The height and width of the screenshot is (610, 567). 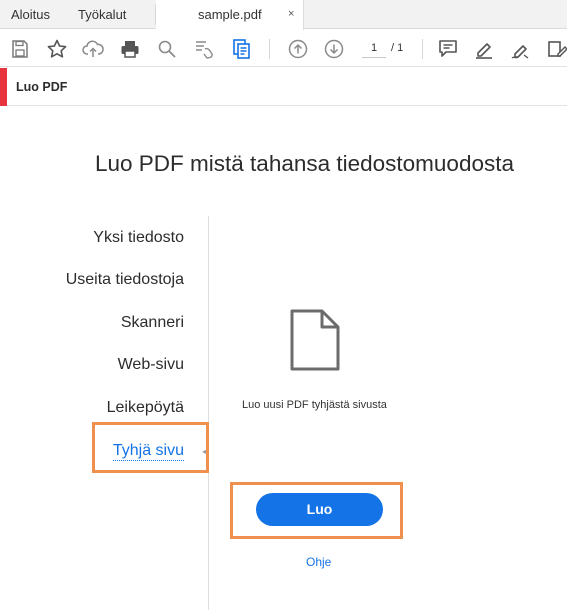 What do you see at coordinates (145, 408) in the screenshot?
I see `option-clipboard: Leikepöytä` at bounding box center [145, 408].